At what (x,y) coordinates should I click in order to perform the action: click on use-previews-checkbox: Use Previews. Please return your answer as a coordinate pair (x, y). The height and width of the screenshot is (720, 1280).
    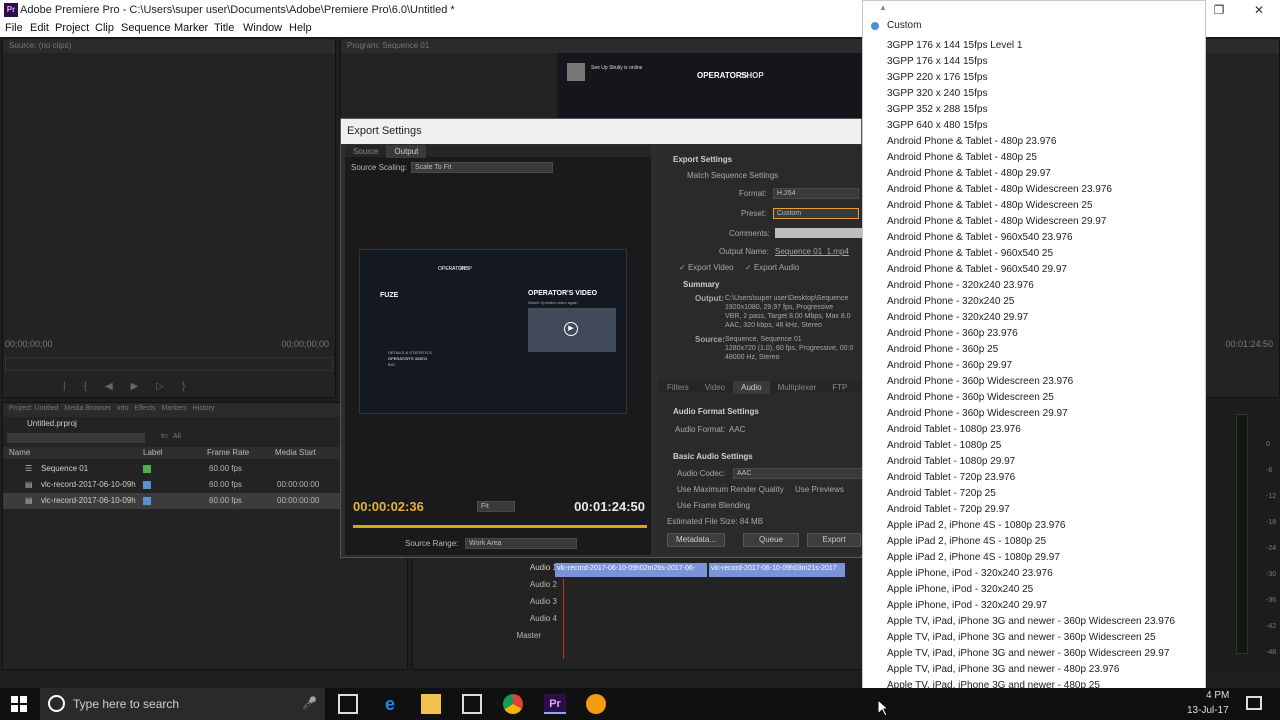
    Looking at the image, I should click on (819, 489).